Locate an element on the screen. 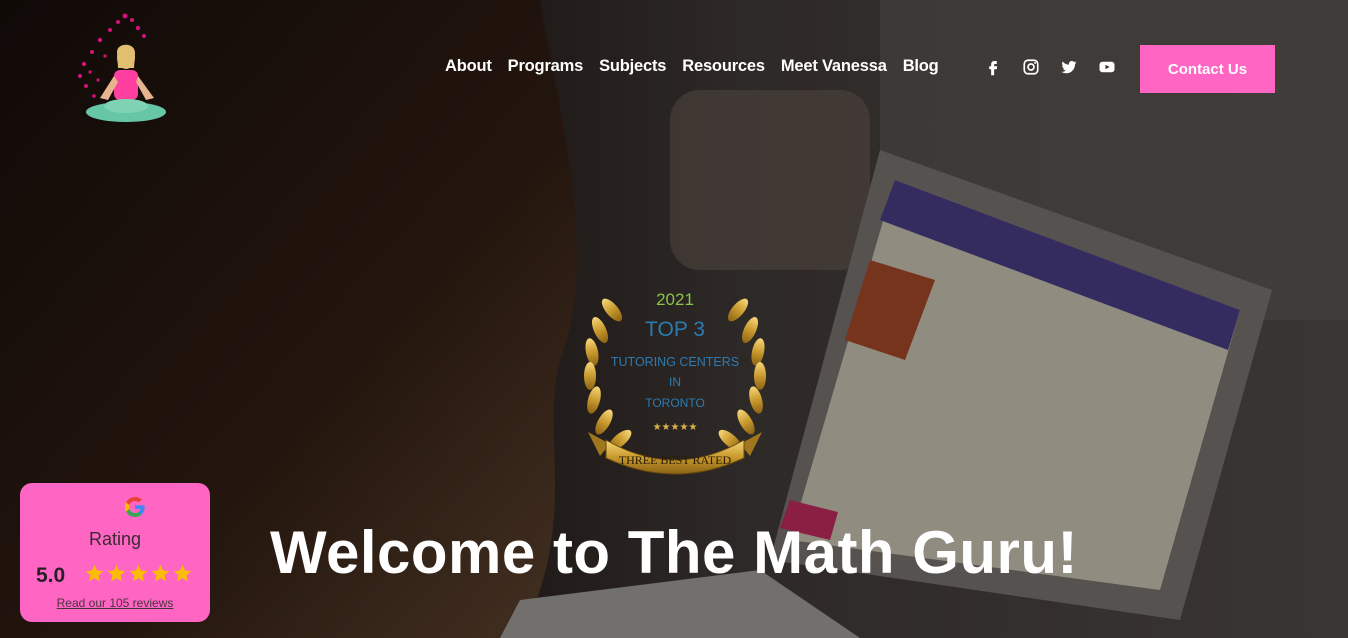 Image resolution: width=1348 pixels, height=638 pixels. nav-link-programs: Programs is located at coordinates (546, 66).